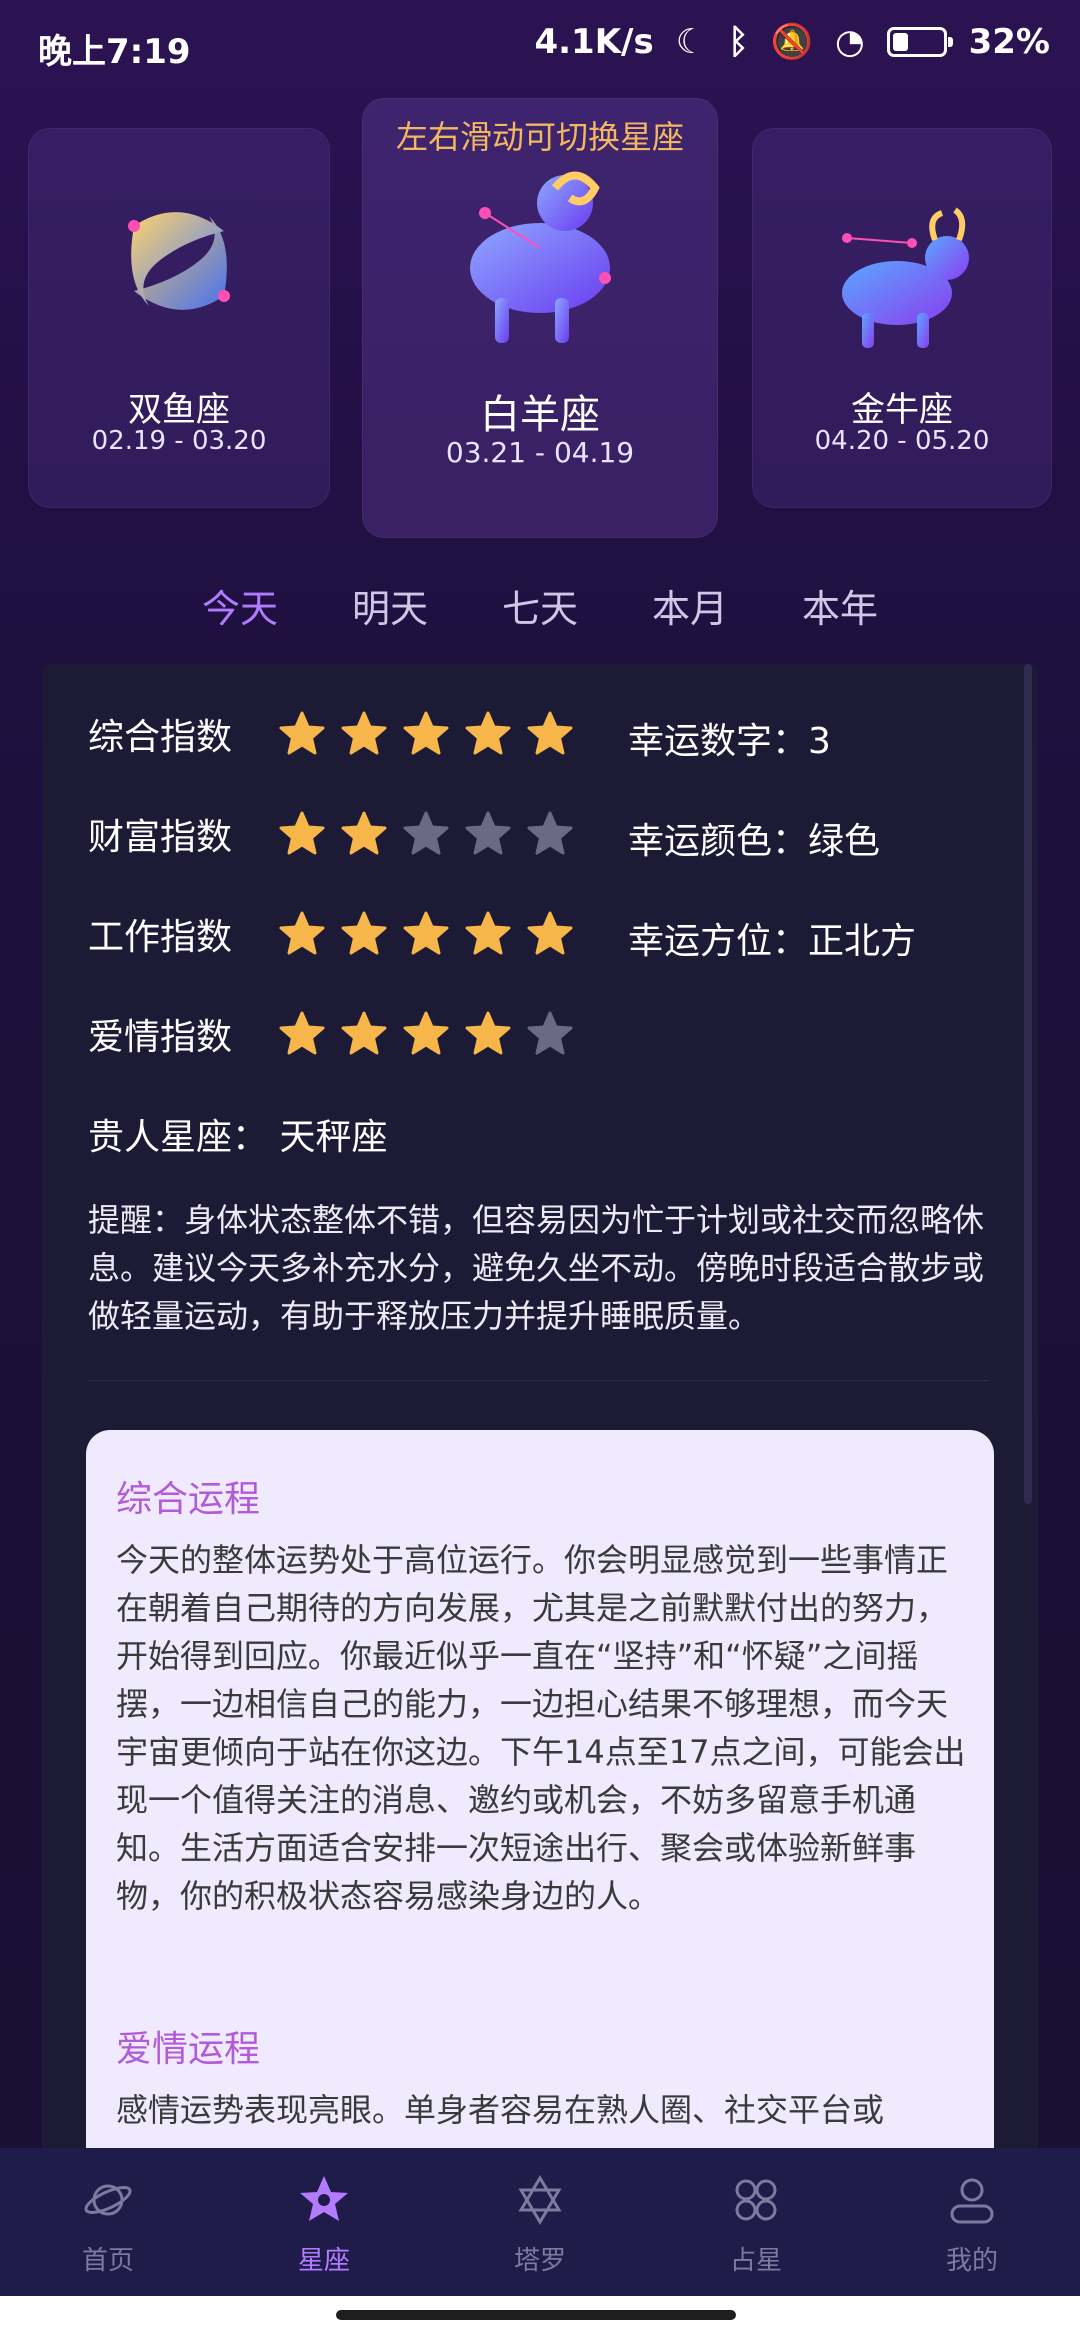 Image resolution: width=1080 pixels, height=2340 pixels. What do you see at coordinates (179, 441) in the screenshot?
I see `zodiac-date-left: 02.19 - 03.20` at bounding box center [179, 441].